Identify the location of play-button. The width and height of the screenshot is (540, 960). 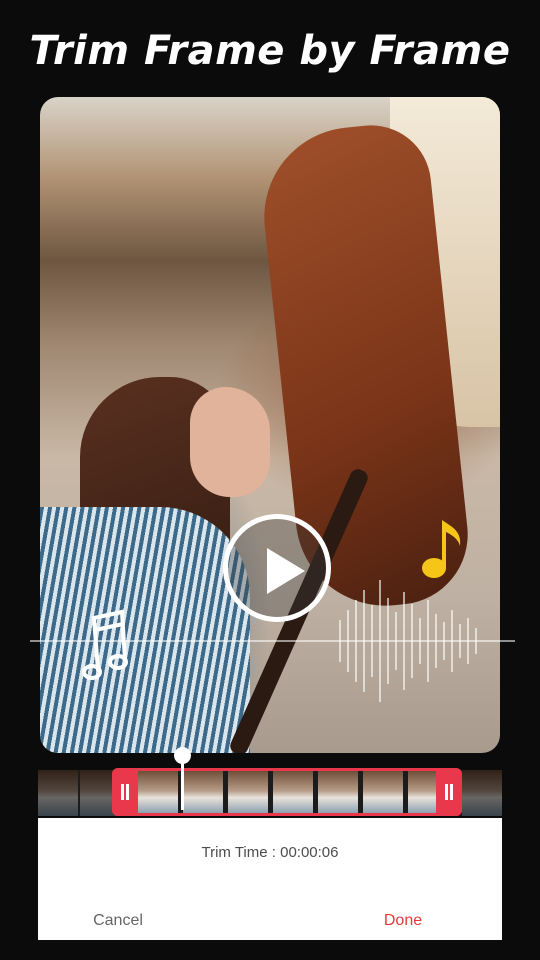
(277, 568).